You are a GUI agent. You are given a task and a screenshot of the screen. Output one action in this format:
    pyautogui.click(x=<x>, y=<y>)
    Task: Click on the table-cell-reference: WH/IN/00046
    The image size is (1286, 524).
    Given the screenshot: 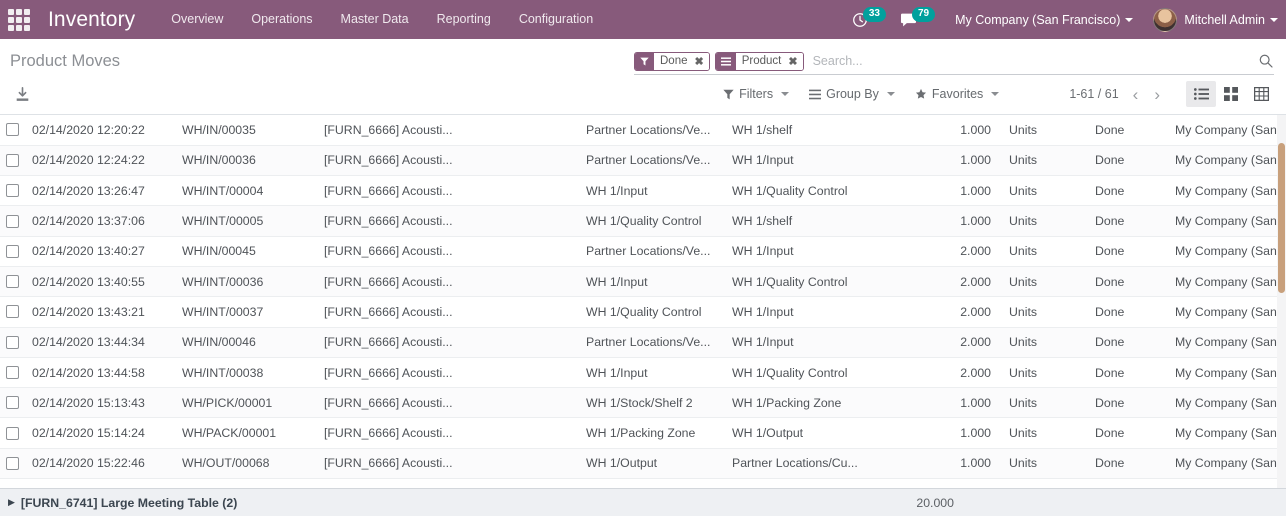 What is the action you would take?
    pyautogui.click(x=247, y=342)
    